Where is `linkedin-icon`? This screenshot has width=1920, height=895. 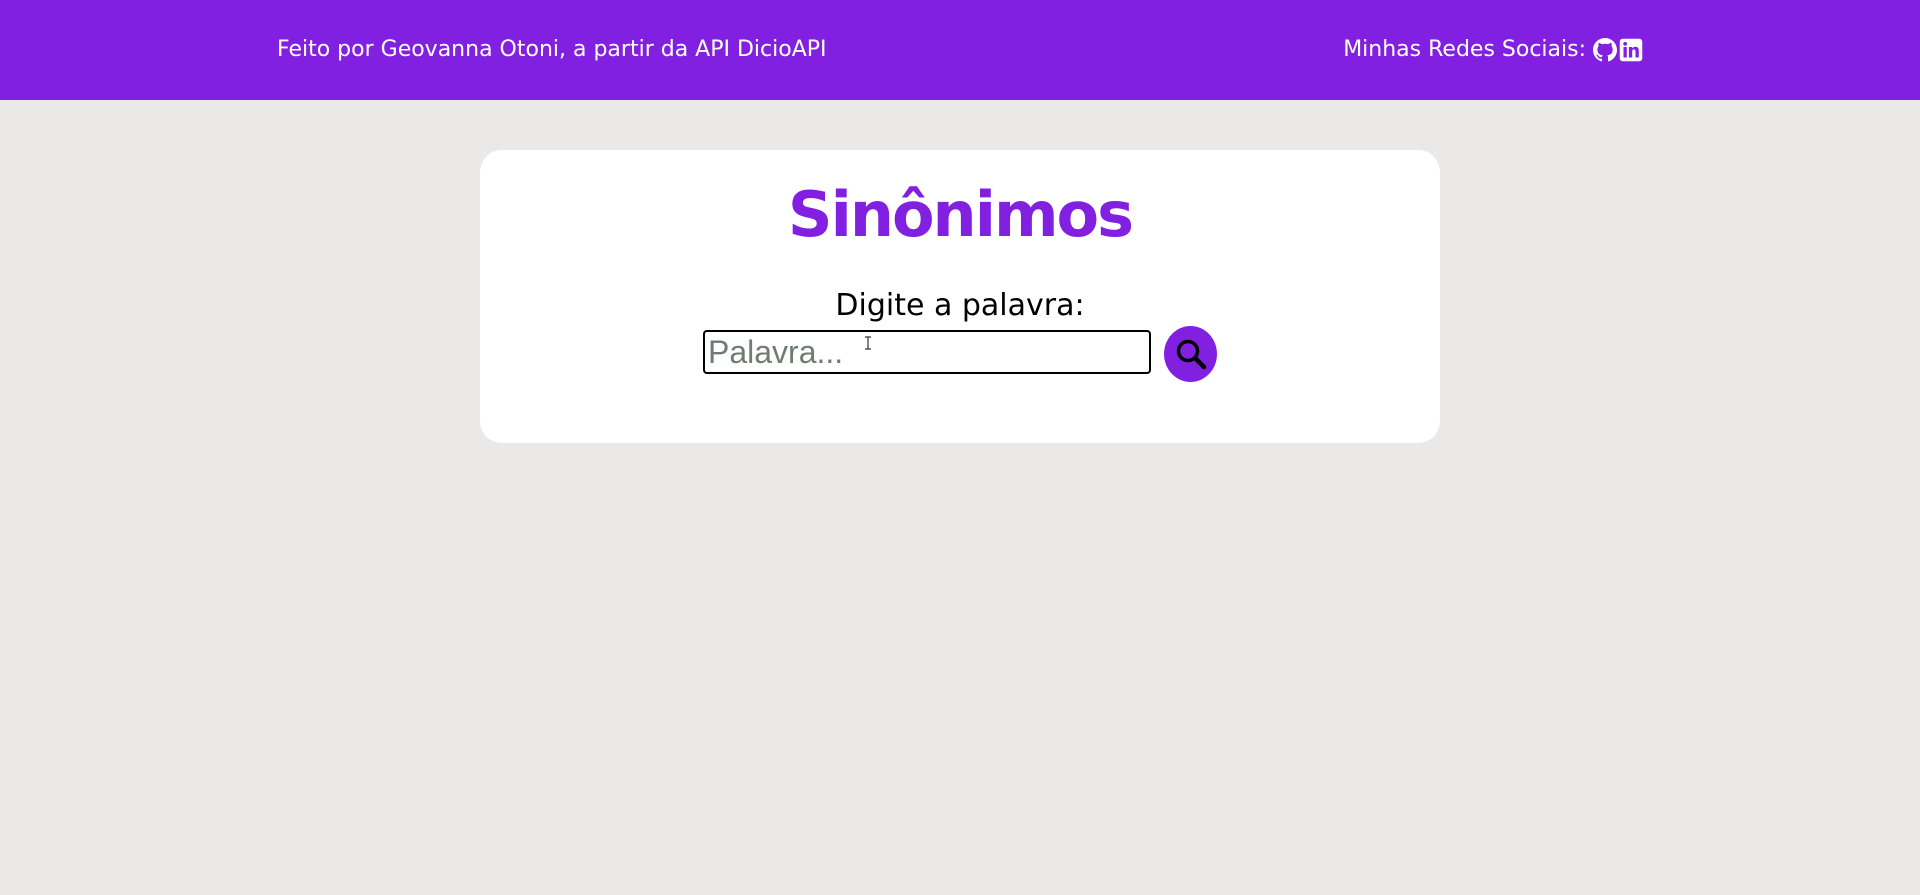
linkedin-icon is located at coordinates (1631, 49).